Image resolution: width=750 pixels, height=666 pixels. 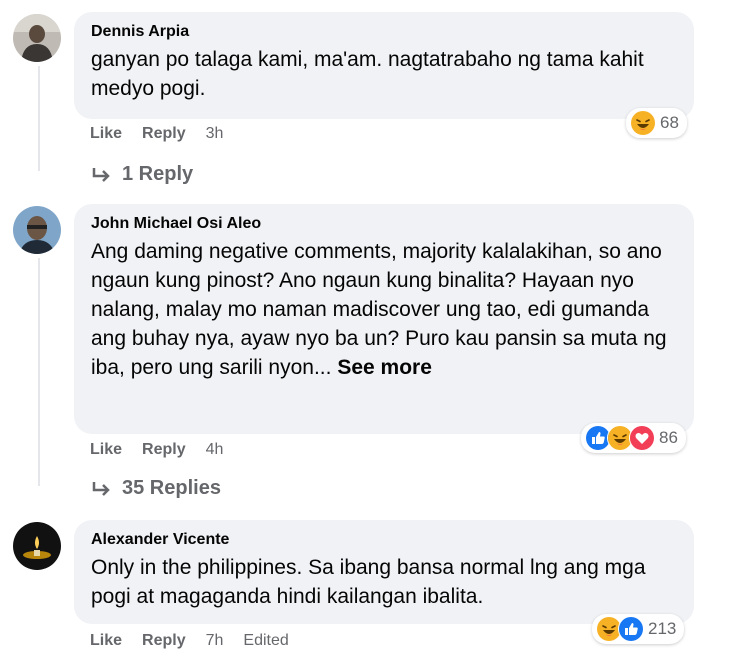 What do you see at coordinates (669, 122) in the screenshot?
I see `reaction-count: 68` at bounding box center [669, 122].